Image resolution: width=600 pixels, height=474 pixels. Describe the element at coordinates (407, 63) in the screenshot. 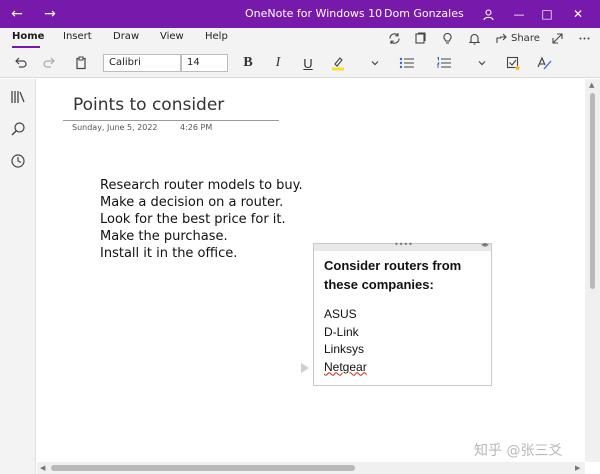

I see `bullet-list-icon` at that location.